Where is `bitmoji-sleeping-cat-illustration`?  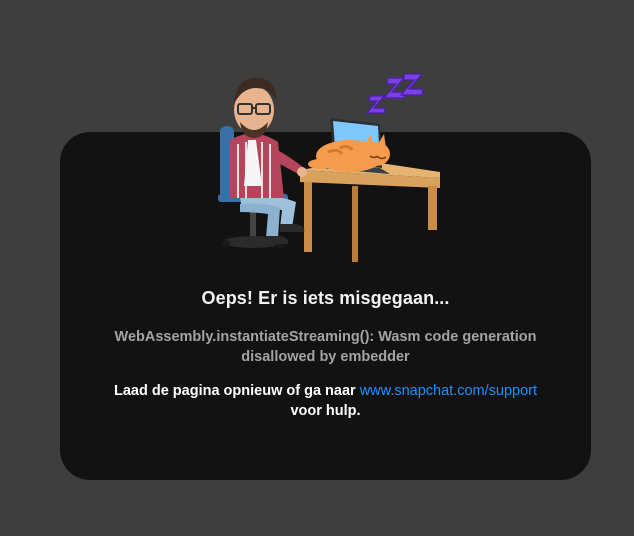
bitmoji-sleeping-cat-illustration is located at coordinates (329, 167).